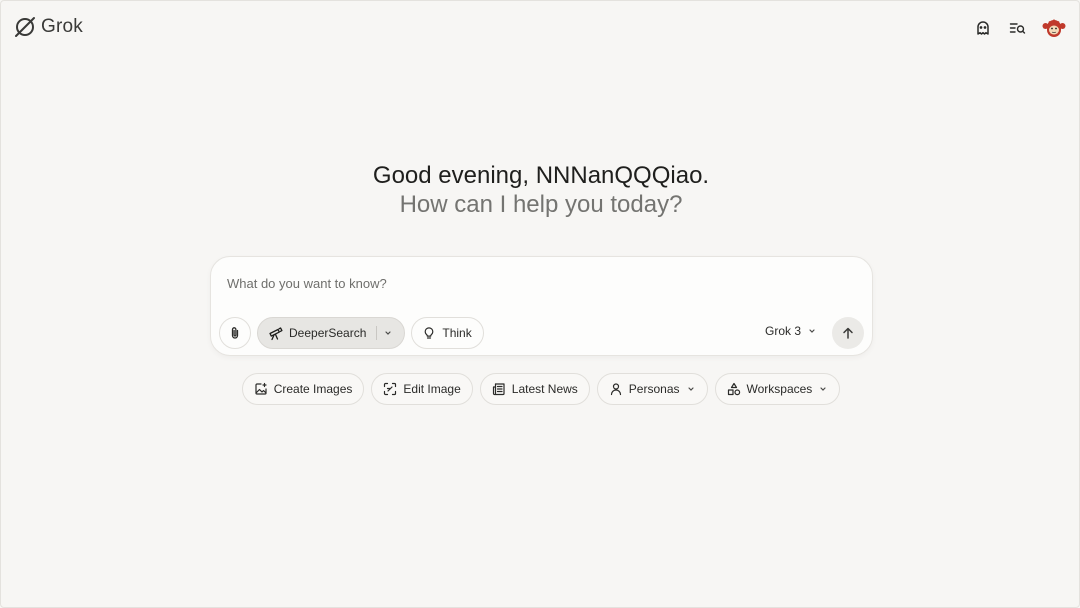  Describe the element at coordinates (377, 333) in the screenshot. I see `divider` at that location.